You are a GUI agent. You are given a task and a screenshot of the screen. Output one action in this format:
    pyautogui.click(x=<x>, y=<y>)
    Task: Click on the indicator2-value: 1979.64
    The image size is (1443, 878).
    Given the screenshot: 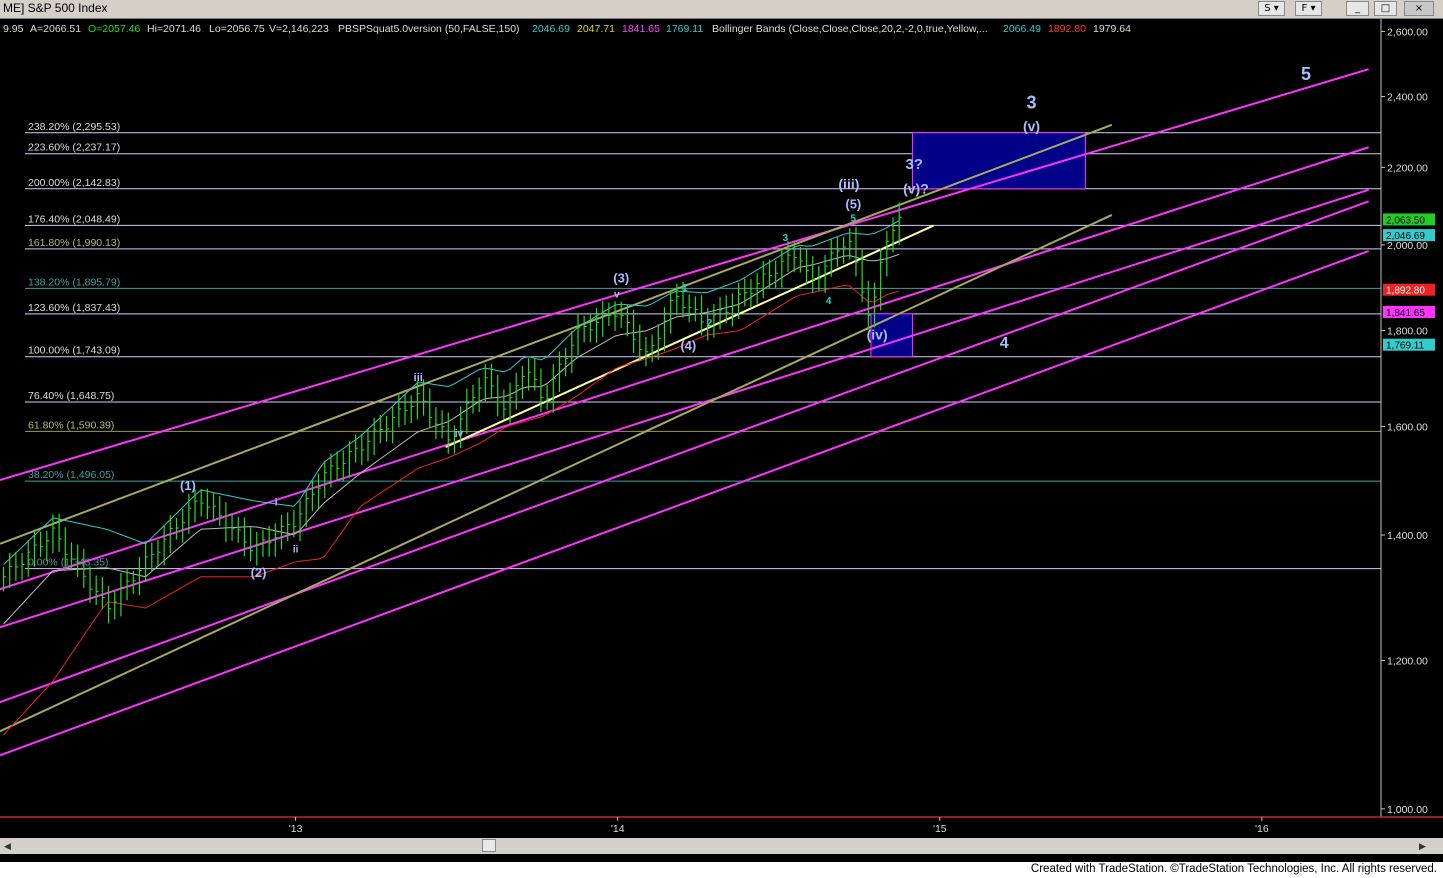 What is the action you would take?
    pyautogui.click(x=1112, y=29)
    